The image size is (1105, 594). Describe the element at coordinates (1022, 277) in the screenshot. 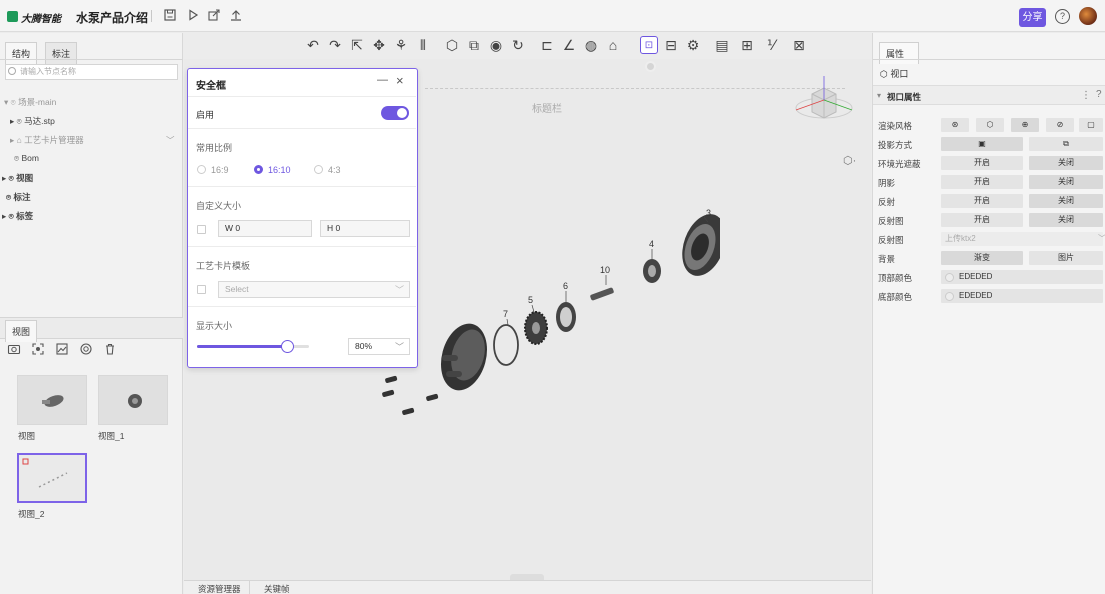

I see `top-color-input: EDEDED` at that location.